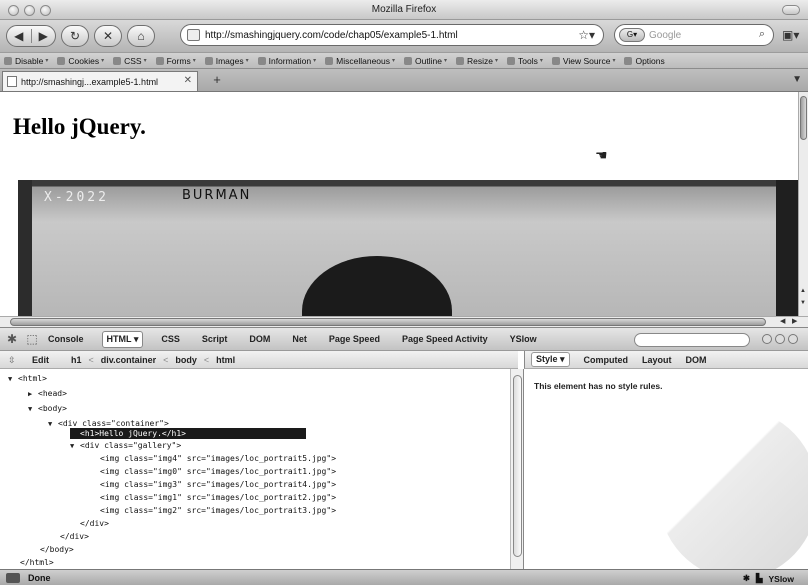  I want to click on toolbar-item-forms: Forms ▾, so click(175, 61).